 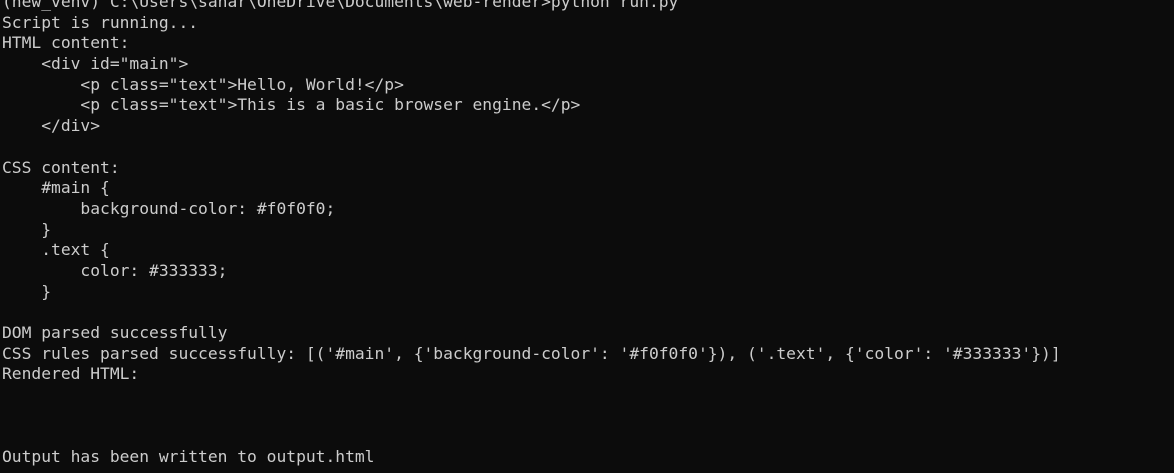 What do you see at coordinates (115, 332) in the screenshot?
I see `output-line: DOM parsed successfully` at bounding box center [115, 332].